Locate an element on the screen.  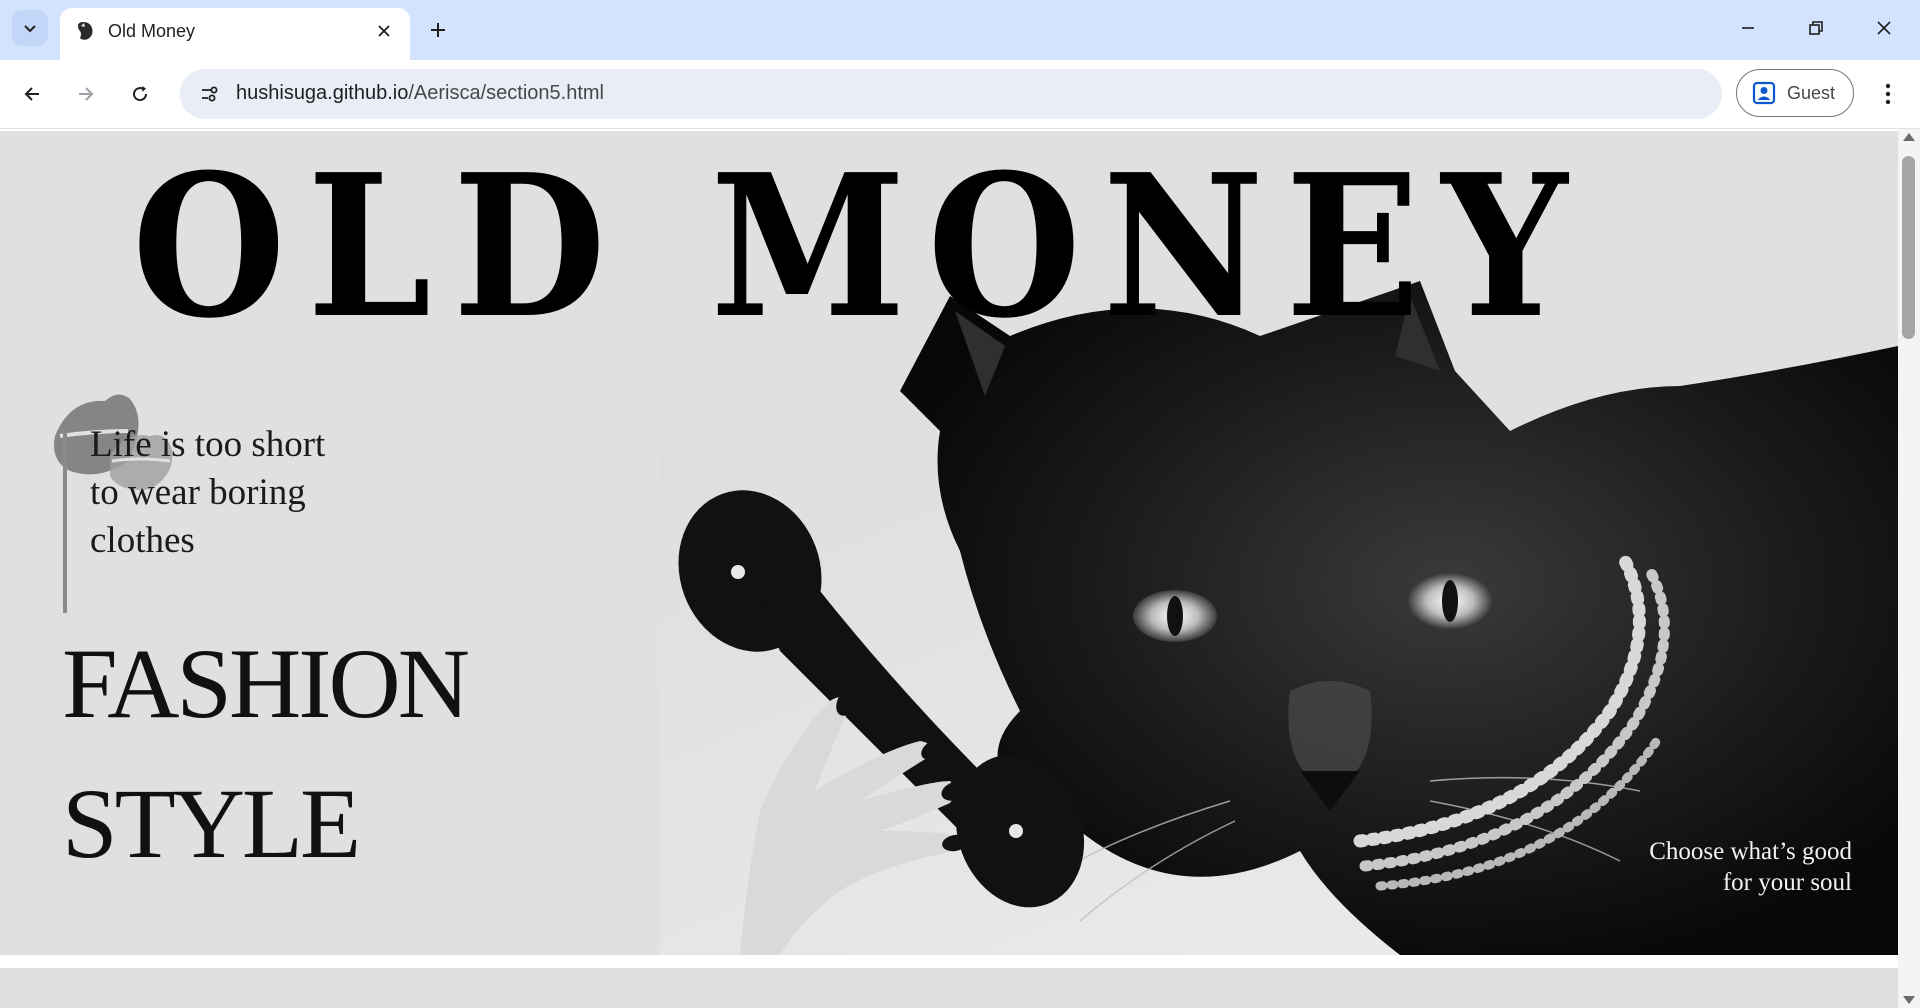
tab-close-button is located at coordinates (384, 31).